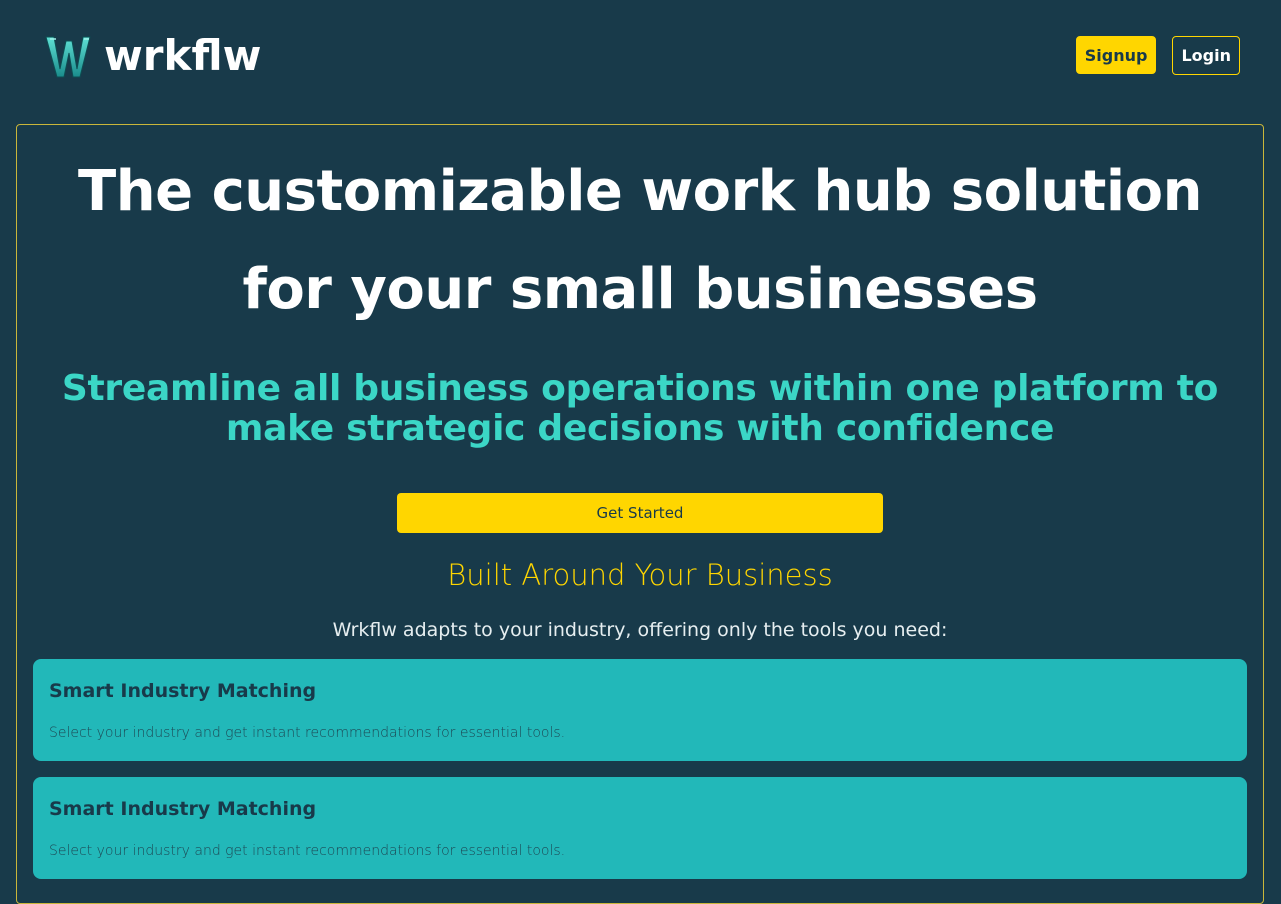 Image resolution: width=1281 pixels, height=904 pixels. What do you see at coordinates (68, 57) in the screenshot?
I see `logo-w-icon` at bounding box center [68, 57].